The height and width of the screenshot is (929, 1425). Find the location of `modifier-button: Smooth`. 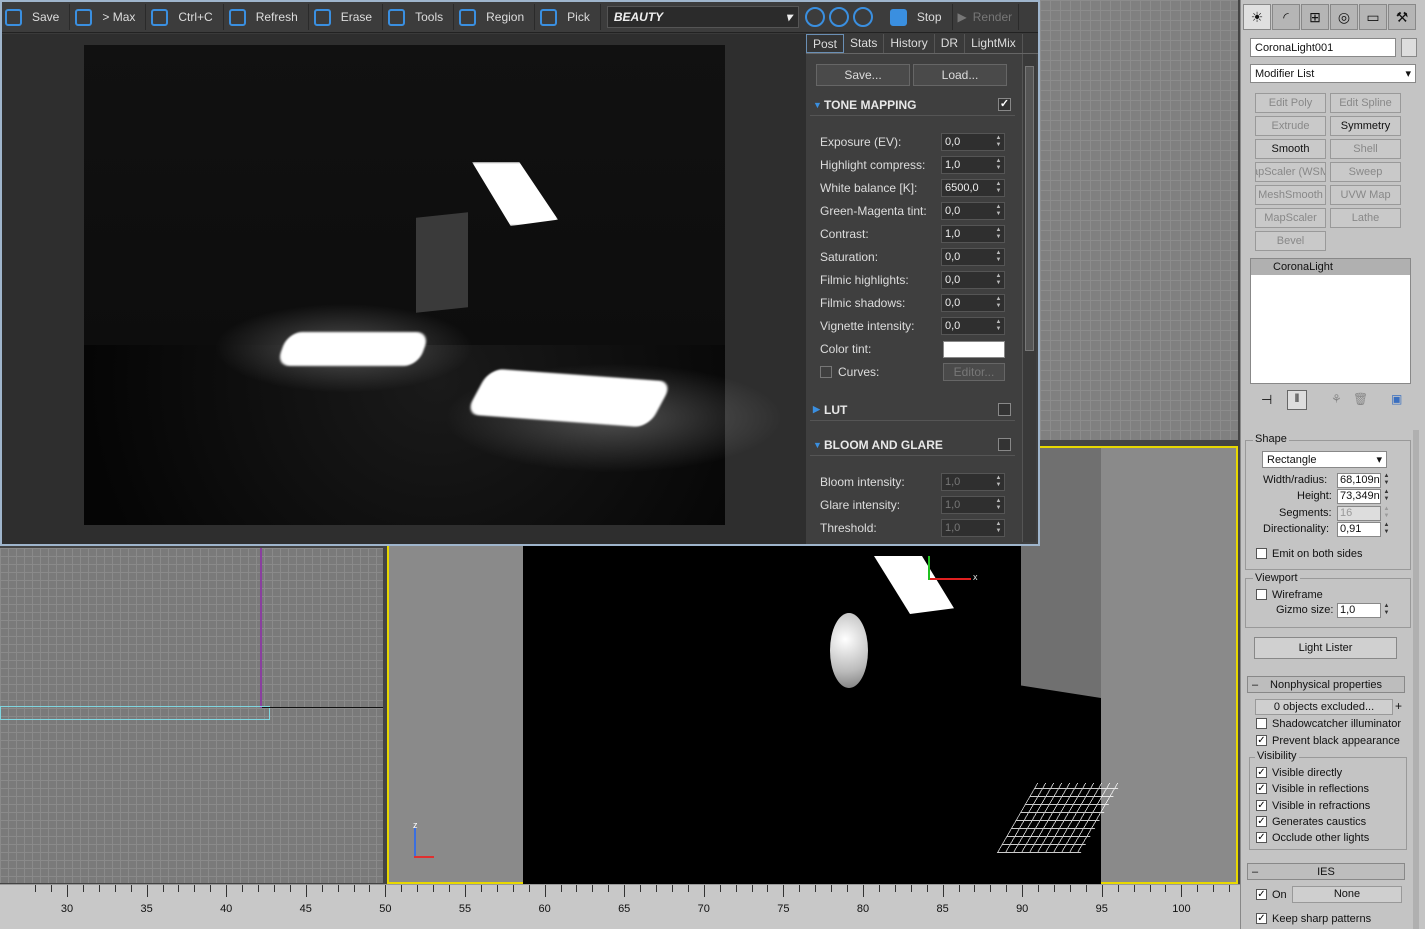

modifier-button: Smooth is located at coordinates (1290, 149).